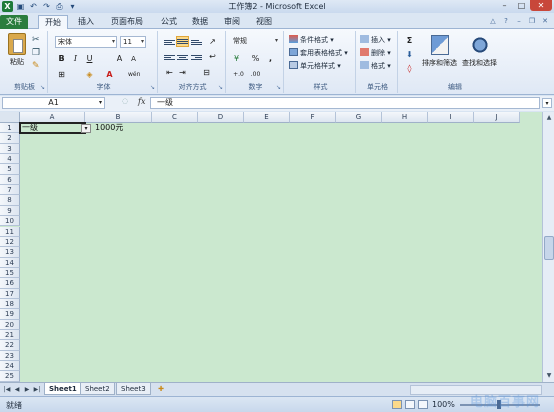  I want to click on shrink-font-button: A, so click(133, 59).